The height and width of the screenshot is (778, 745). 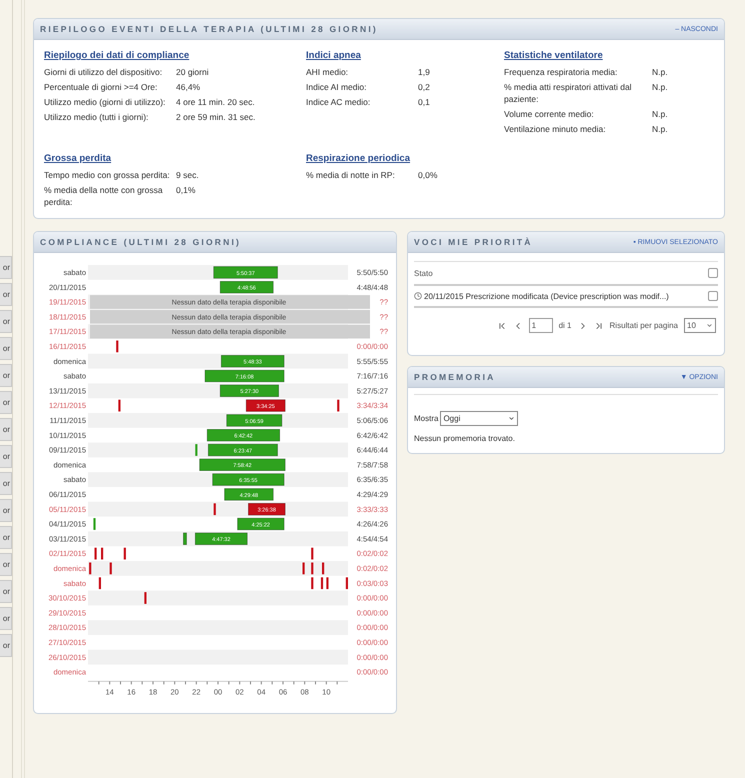 I want to click on section-heading: Riepilogo dei dati di compliance, so click(x=117, y=55).